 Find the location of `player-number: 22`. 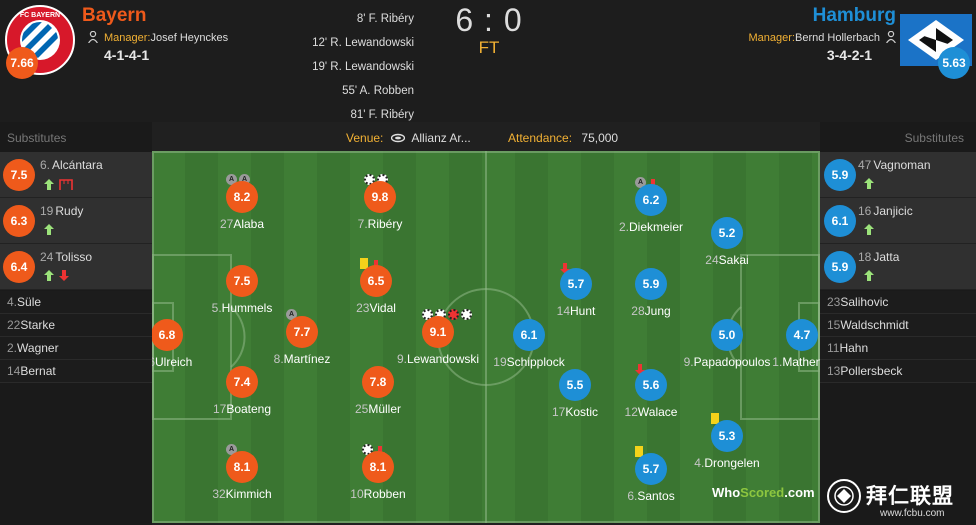

player-number: 22 is located at coordinates (14, 325).